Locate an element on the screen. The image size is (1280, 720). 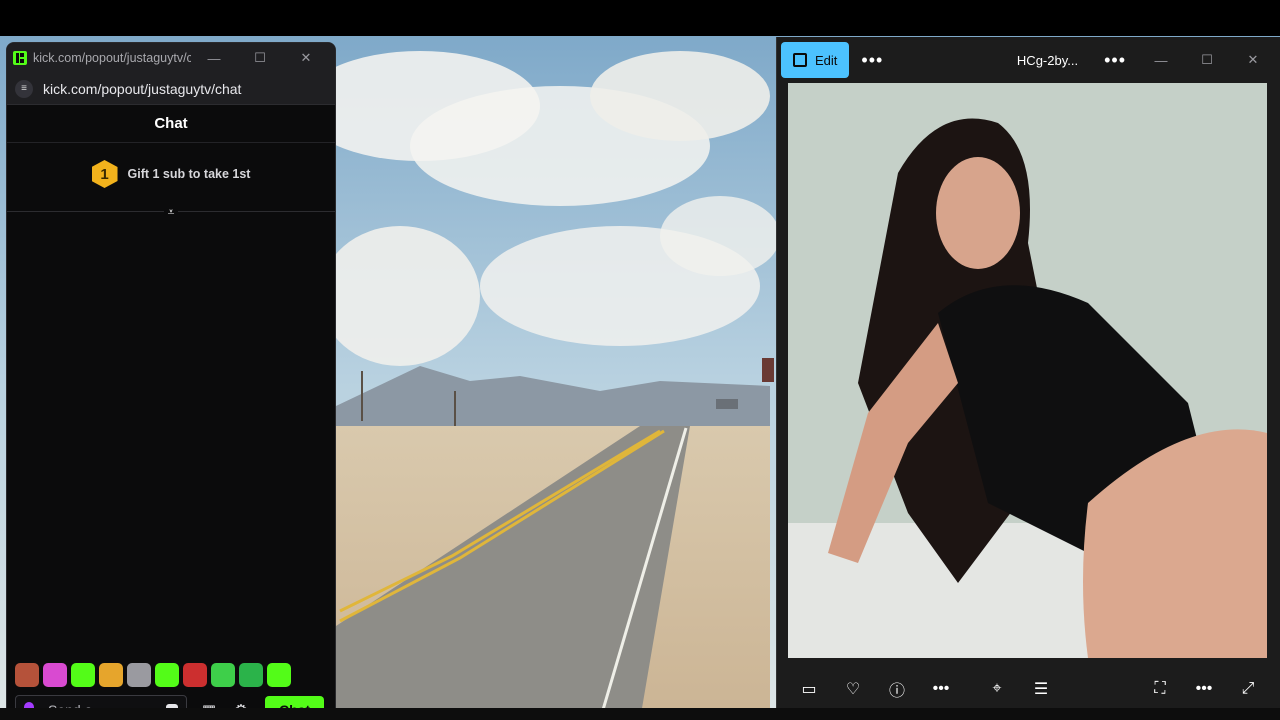
address-bar: ≡ kick.com/popout/justaguytv/chat is located at coordinates (171, 89).